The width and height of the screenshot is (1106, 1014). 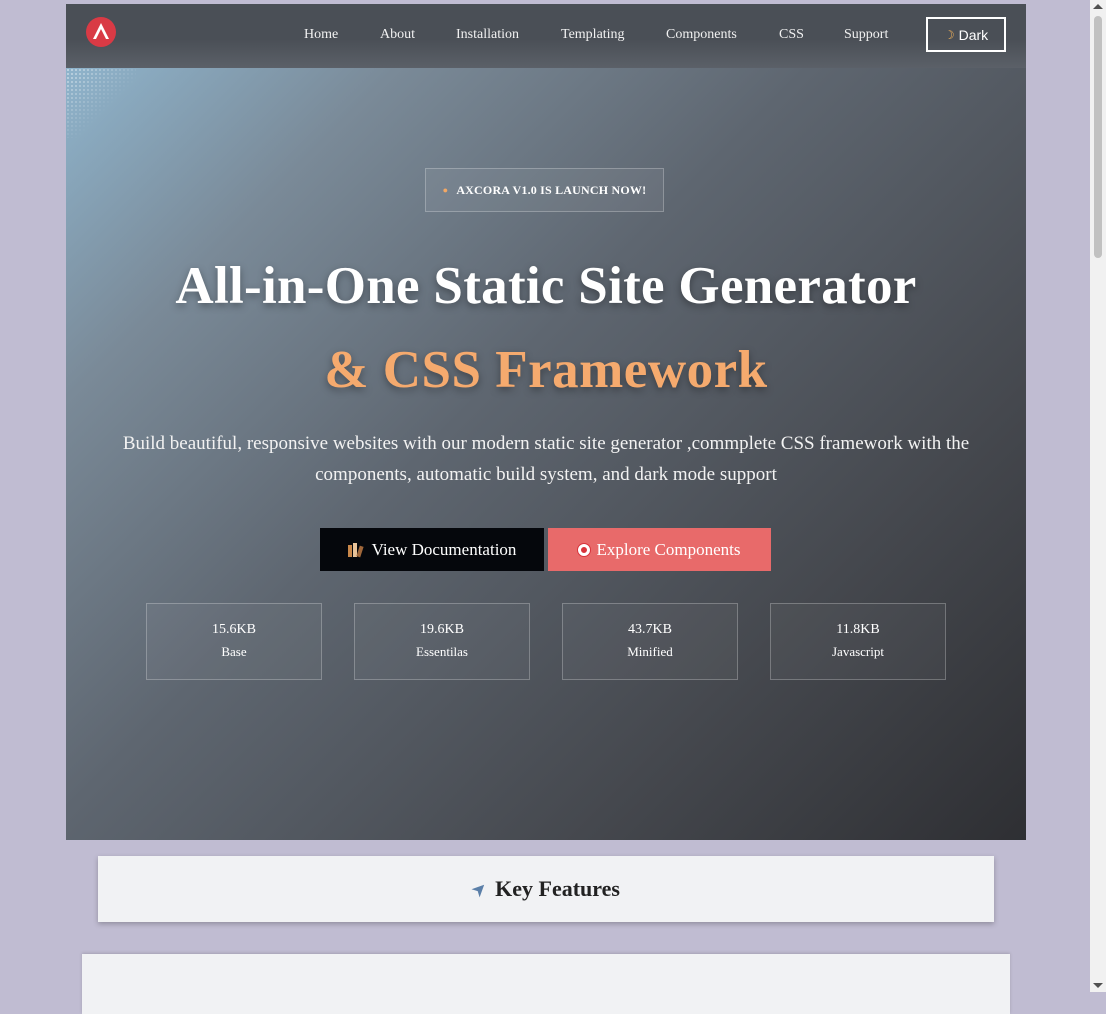 I want to click on stat-value: 19.6KB, so click(x=442, y=629).